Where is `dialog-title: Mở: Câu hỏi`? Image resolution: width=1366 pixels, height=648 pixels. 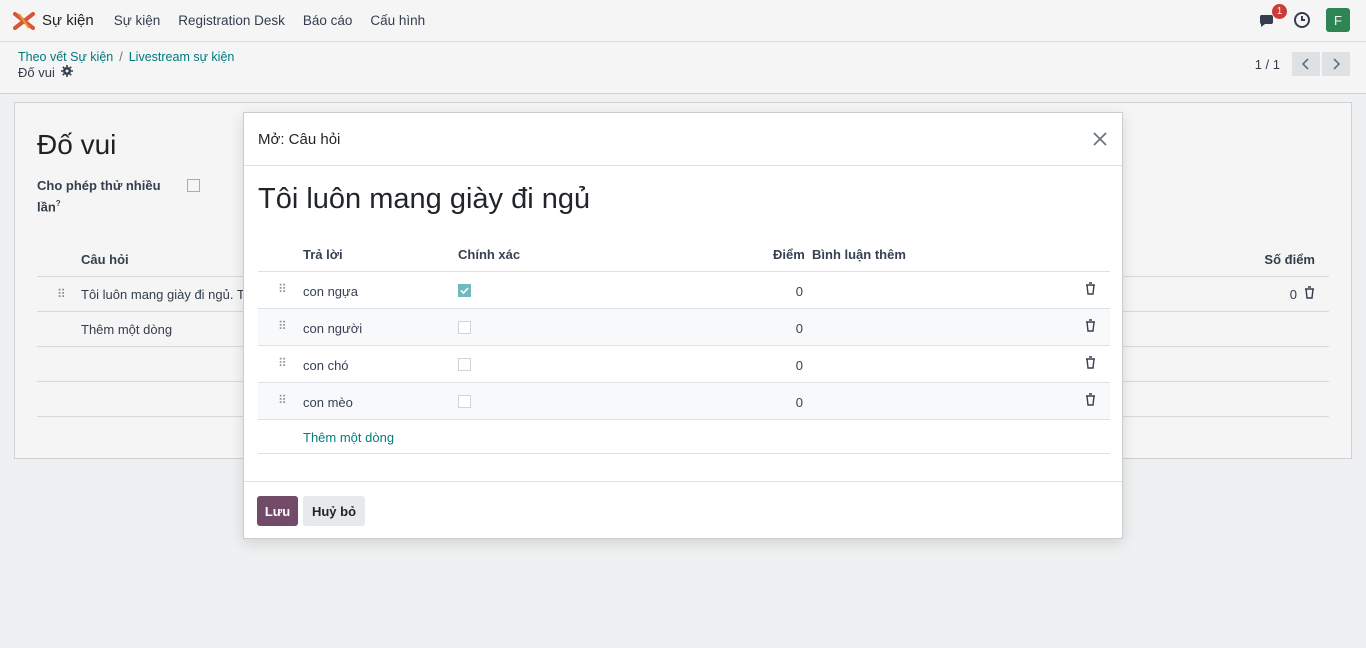 dialog-title: Mở: Câu hỏi is located at coordinates (299, 139).